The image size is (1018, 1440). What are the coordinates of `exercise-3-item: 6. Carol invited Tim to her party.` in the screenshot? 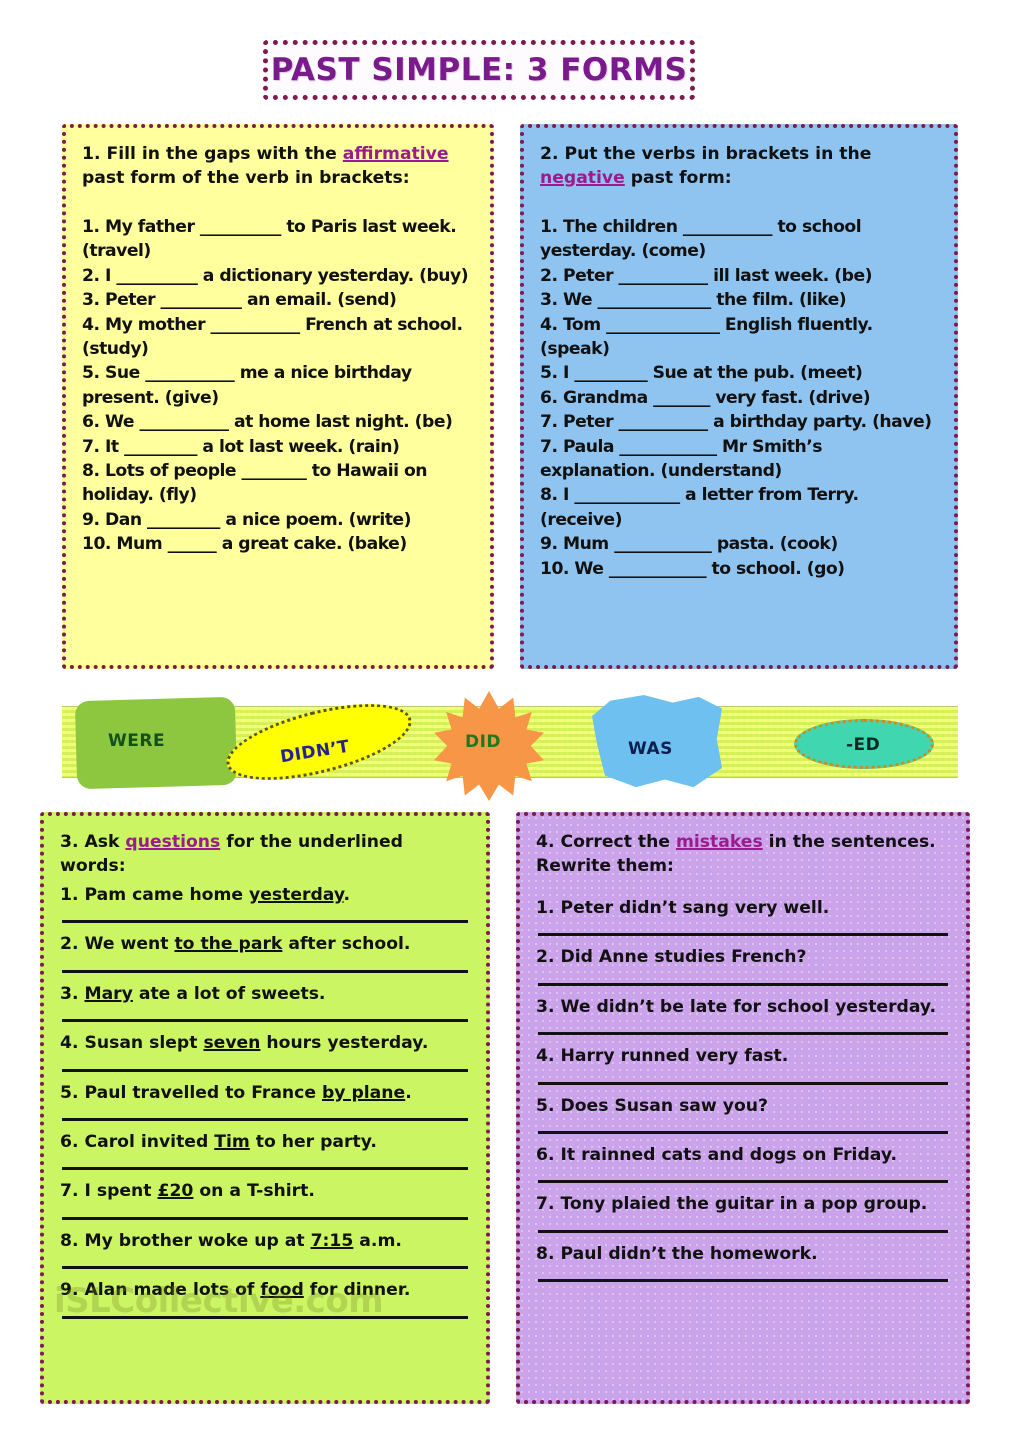 It's located at (265, 1142).